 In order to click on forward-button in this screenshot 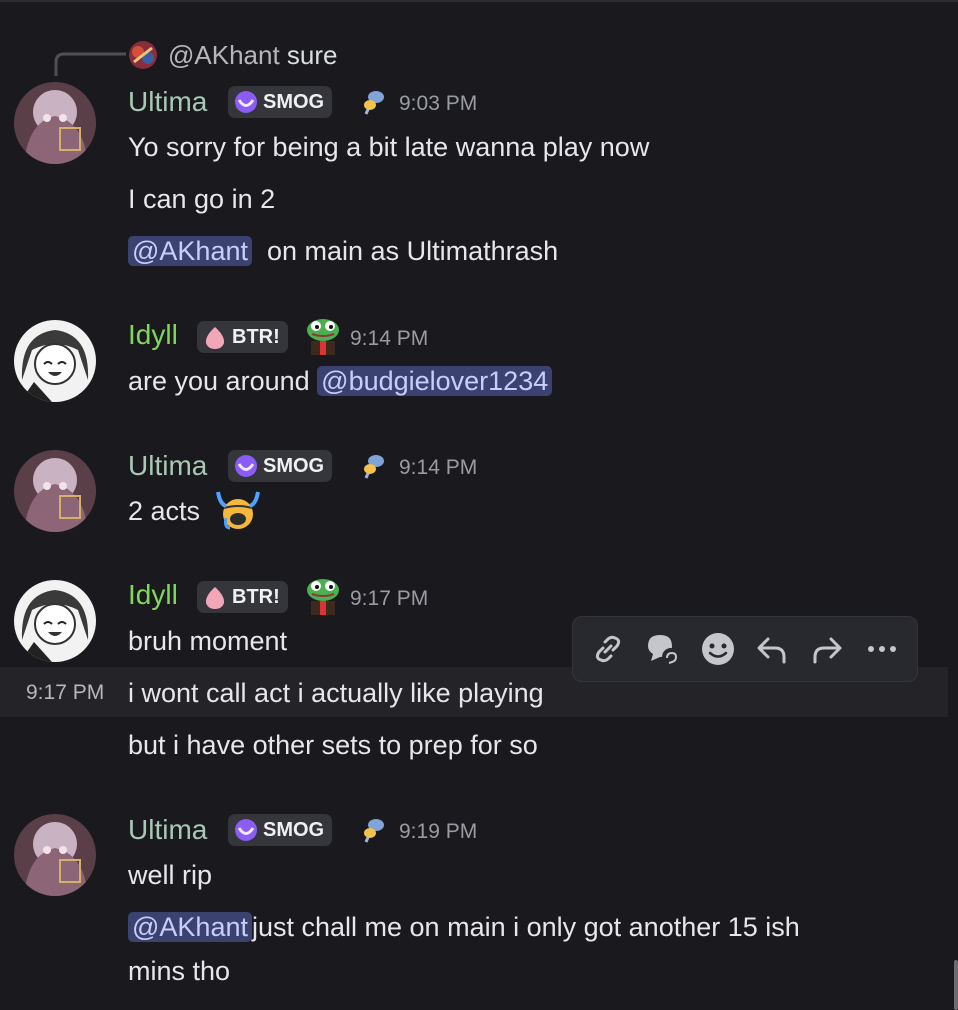, I will do `click(827, 649)`.